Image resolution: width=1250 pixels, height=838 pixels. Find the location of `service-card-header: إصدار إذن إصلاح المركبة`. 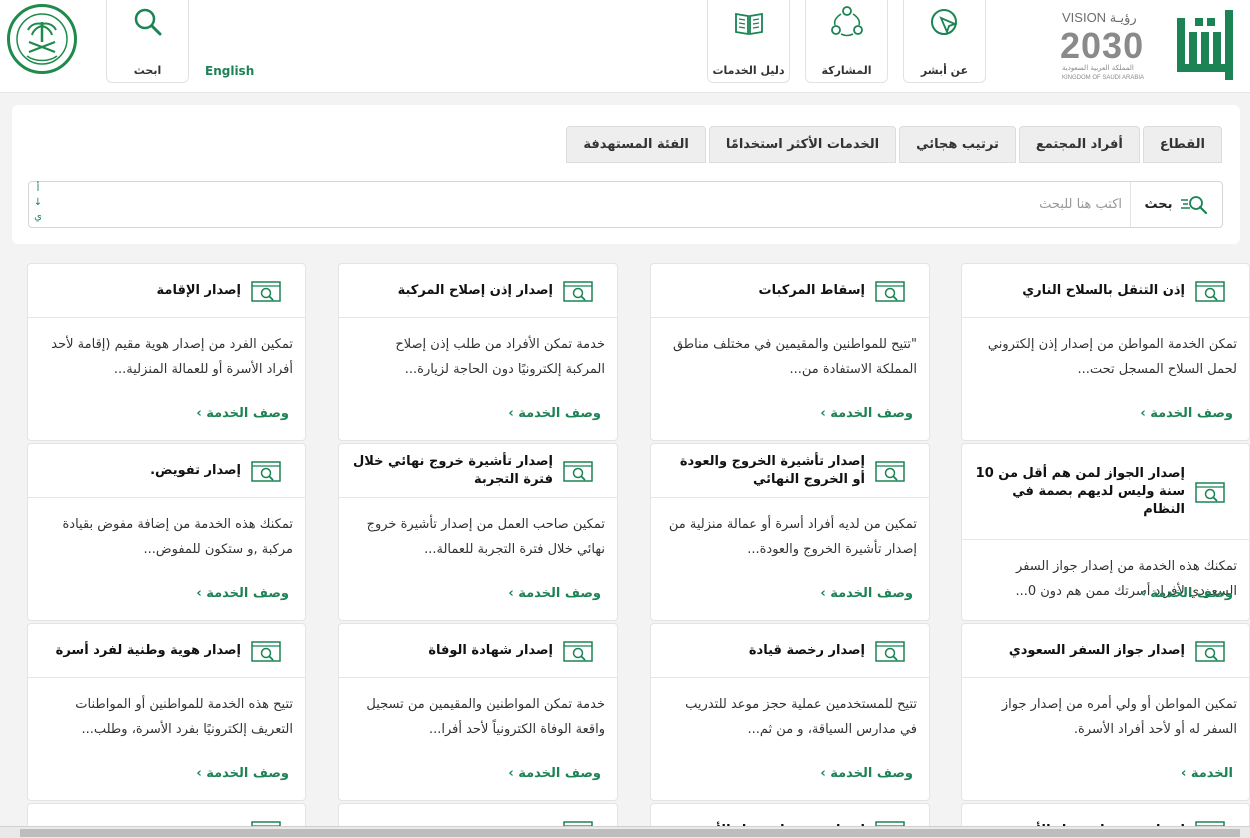

service-card-header: إصدار إذن إصلاح المركبة is located at coordinates (478, 291).